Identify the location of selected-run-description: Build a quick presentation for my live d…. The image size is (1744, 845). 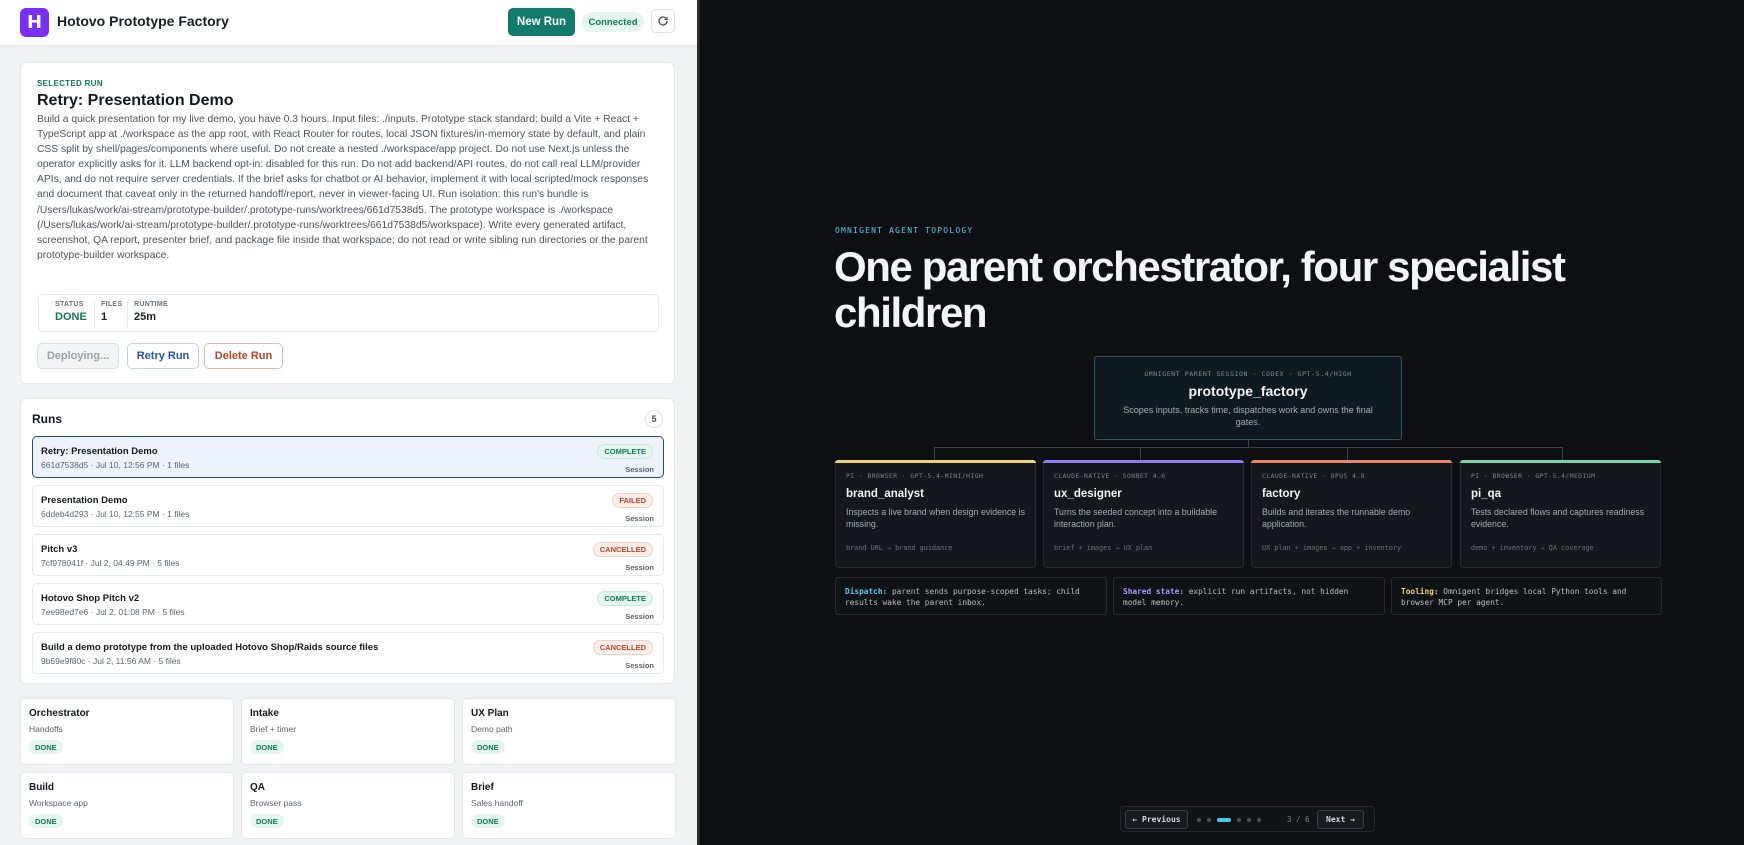
(343, 187).